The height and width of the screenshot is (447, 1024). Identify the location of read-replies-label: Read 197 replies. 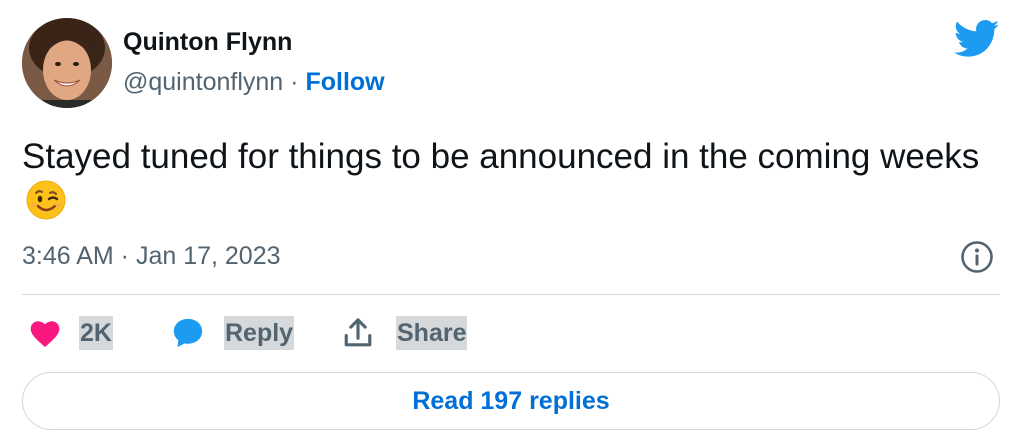
(511, 400).